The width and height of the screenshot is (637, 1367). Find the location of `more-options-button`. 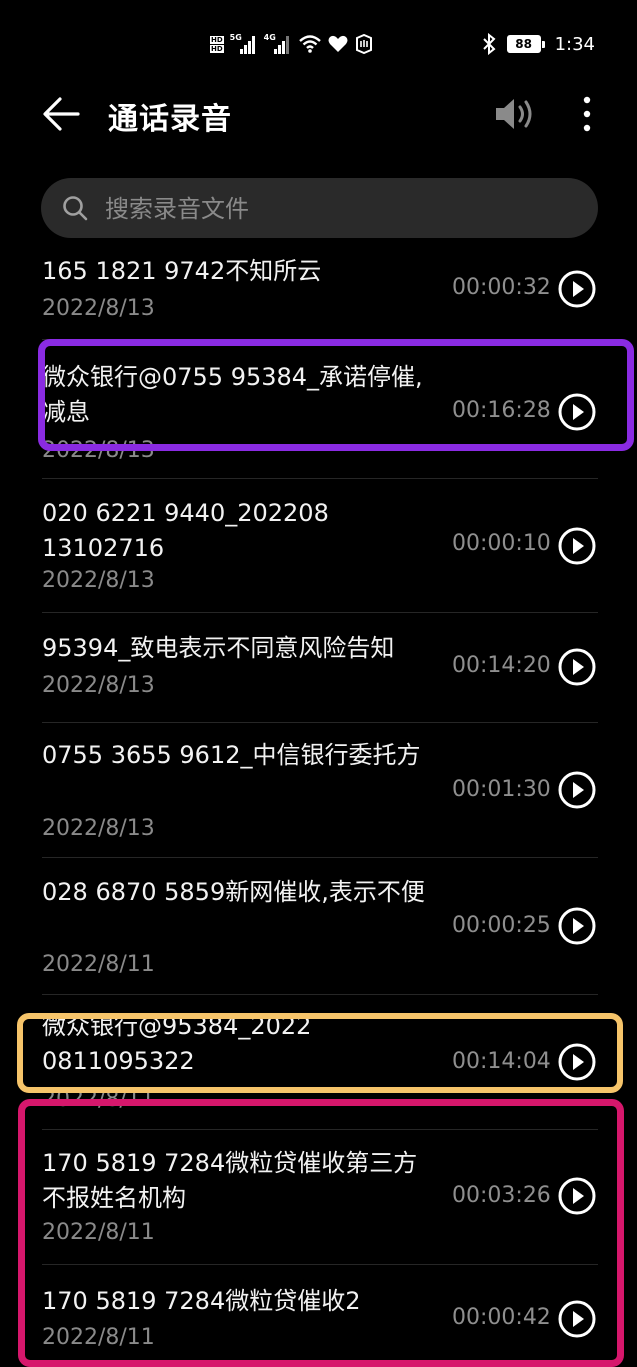

more-options-button is located at coordinates (587, 114).